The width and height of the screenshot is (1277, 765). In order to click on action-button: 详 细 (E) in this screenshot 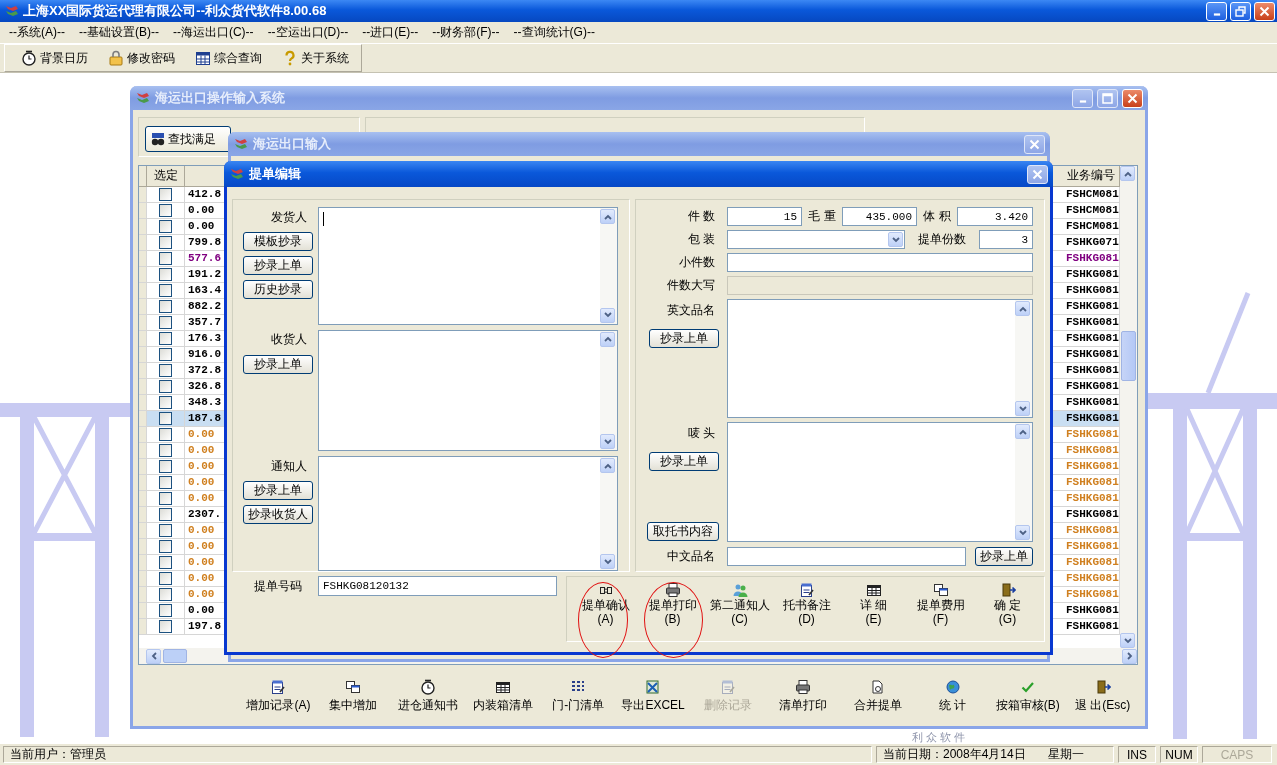, I will do `click(873, 611)`.